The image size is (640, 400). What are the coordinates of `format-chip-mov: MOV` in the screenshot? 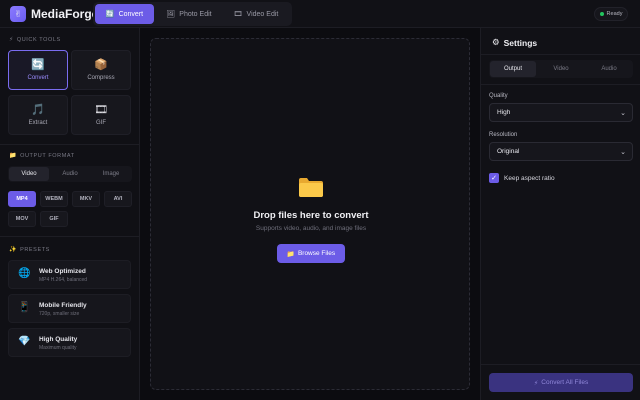 It's located at (22, 219).